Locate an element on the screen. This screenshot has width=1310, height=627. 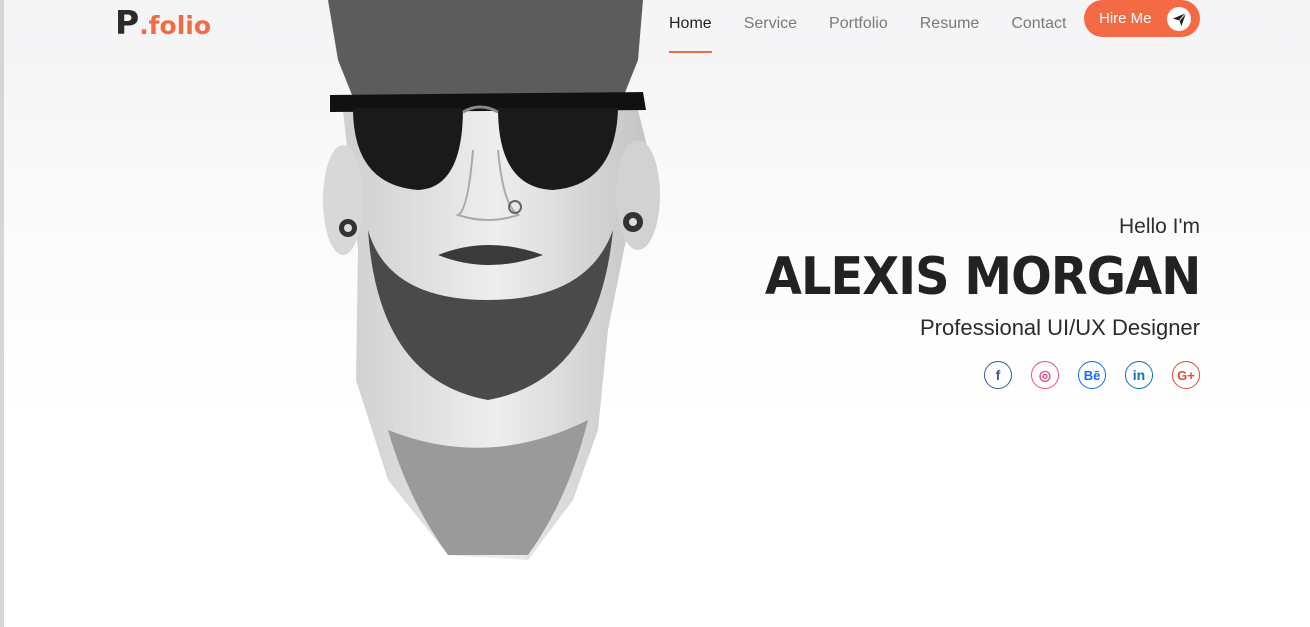
site-logo: P.folio is located at coordinates (163, 22).